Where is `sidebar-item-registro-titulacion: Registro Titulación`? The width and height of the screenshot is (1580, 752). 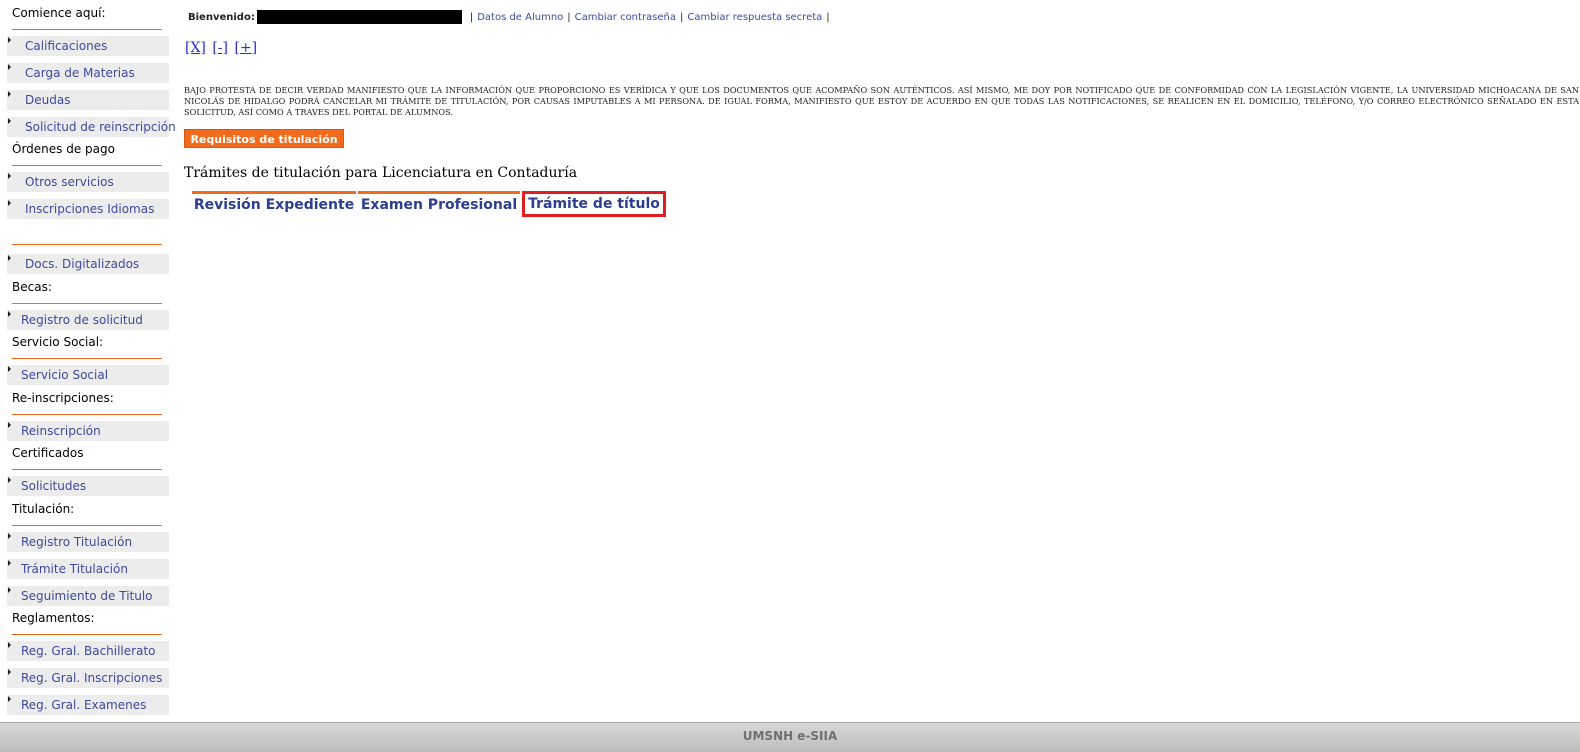 sidebar-item-registro-titulacion: Registro Titulación is located at coordinates (88, 542).